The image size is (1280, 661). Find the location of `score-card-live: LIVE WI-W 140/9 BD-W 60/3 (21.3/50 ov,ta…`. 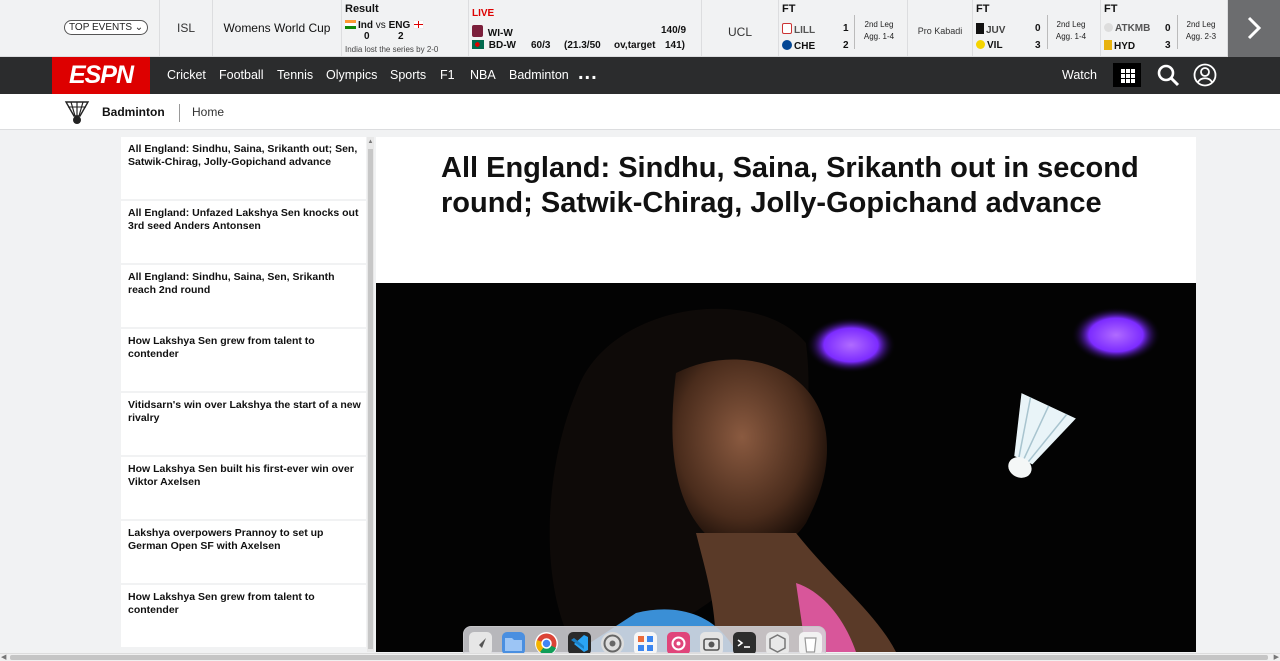

score-card-live: LIVE WI-W 140/9 BD-W 60/3 (21.3/50 ov,ta… is located at coordinates (585, 28).